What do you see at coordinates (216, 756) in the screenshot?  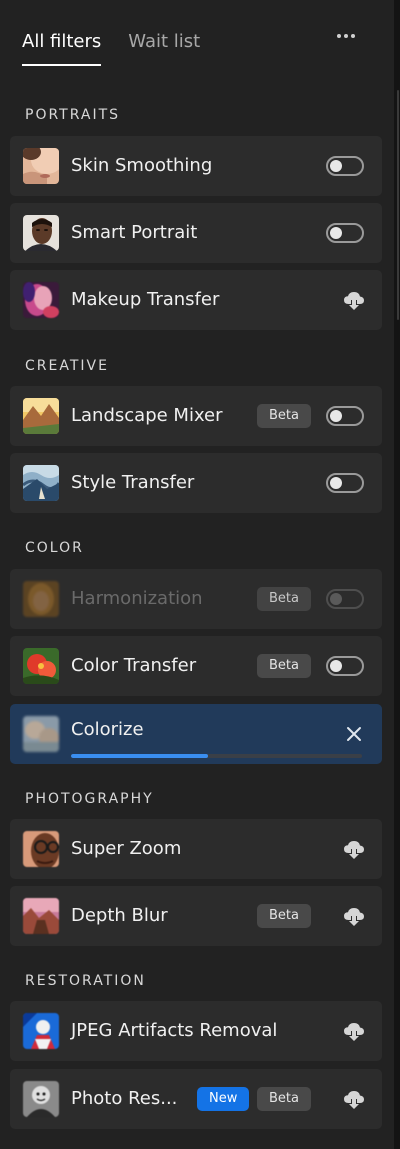 I see `colorize-progress-bar` at bounding box center [216, 756].